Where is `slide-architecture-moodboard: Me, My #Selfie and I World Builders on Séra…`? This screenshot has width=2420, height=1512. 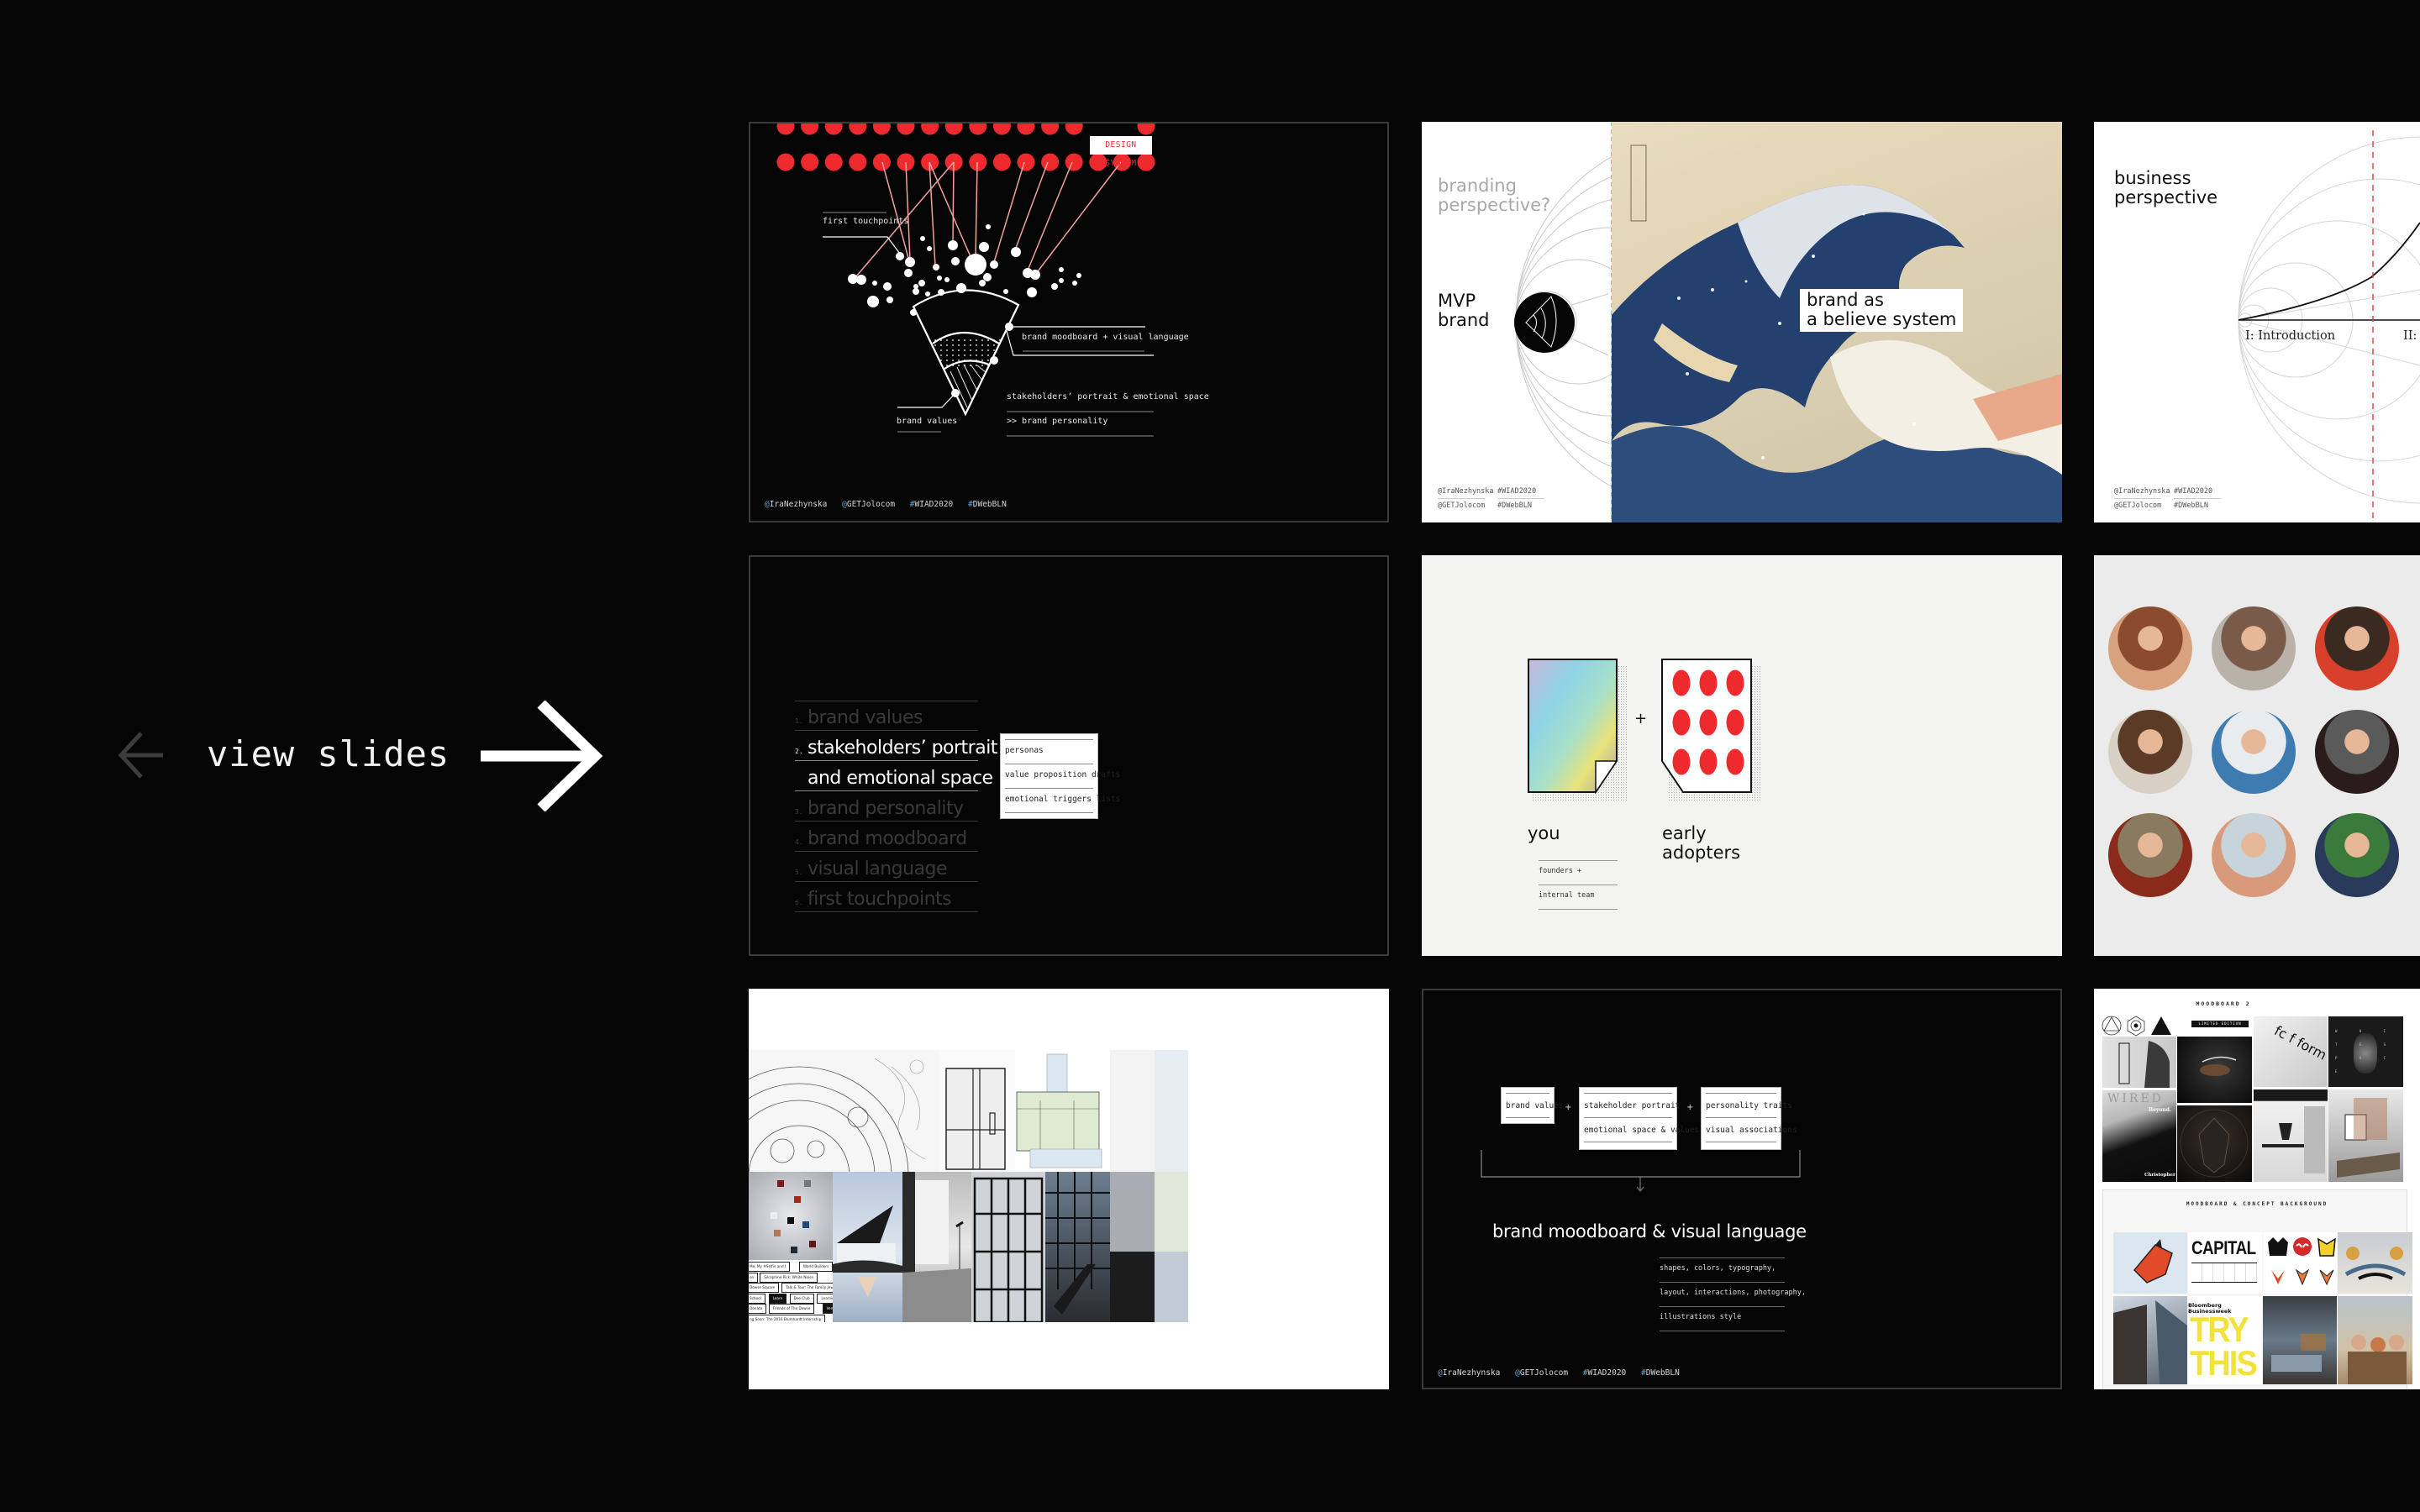 slide-architecture-moodboard: Me, My #Selfie and I World Builders on Séra… is located at coordinates (1069, 1189).